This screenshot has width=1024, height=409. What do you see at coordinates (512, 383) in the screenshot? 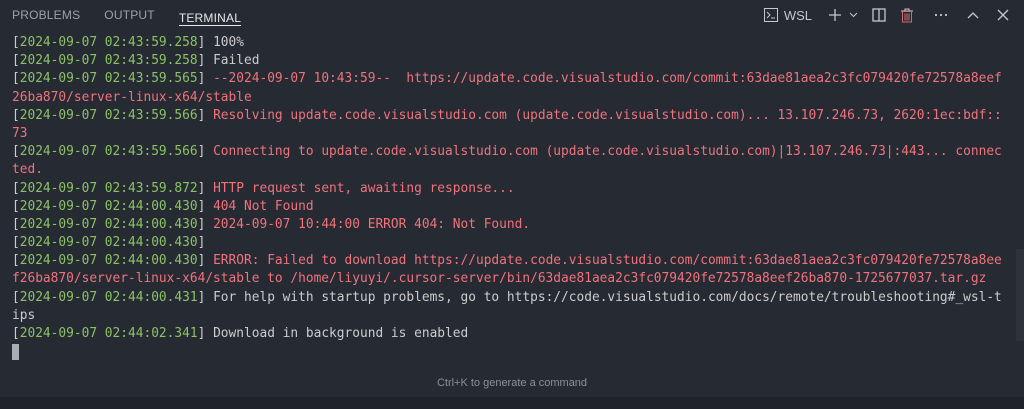
I see `generate-command-hint: Ctrl+K to generate a command` at bounding box center [512, 383].